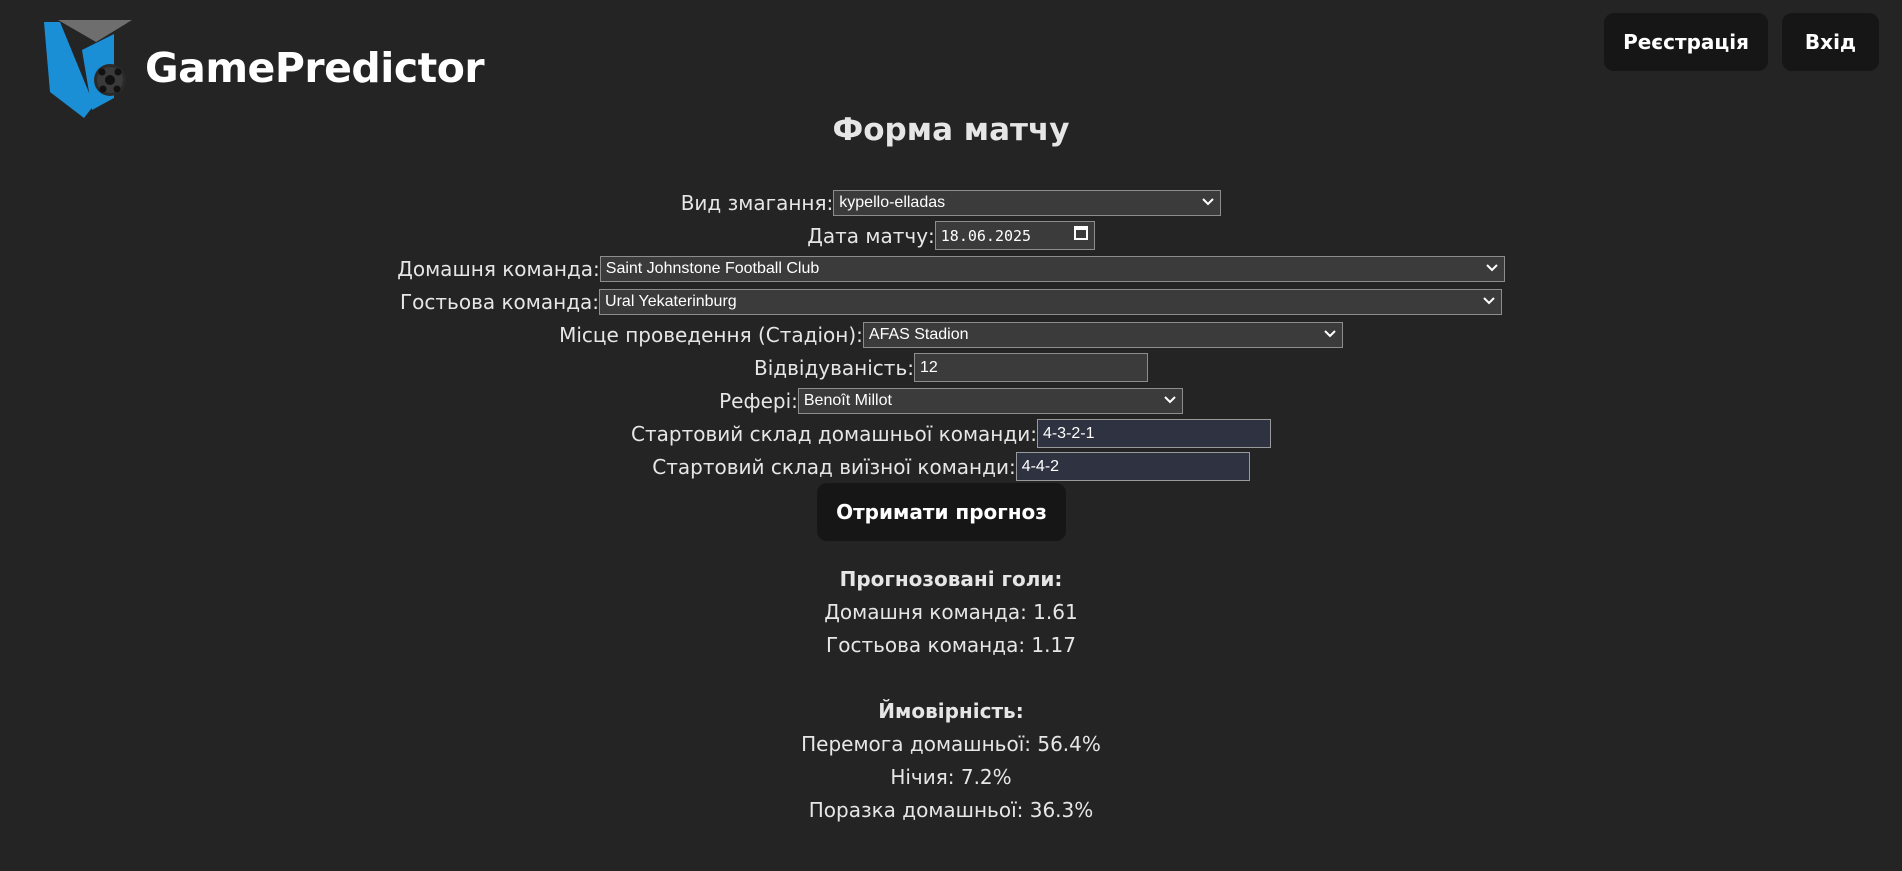  Describe the element at coordinates (1830, 42) in the screenshot. I see `login-button: Вхід` at that location.